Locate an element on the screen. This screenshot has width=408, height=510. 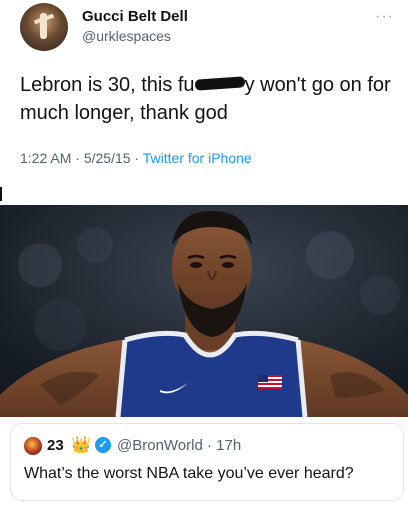
crown-icon: 👑 is located at coordinates (81, 445).